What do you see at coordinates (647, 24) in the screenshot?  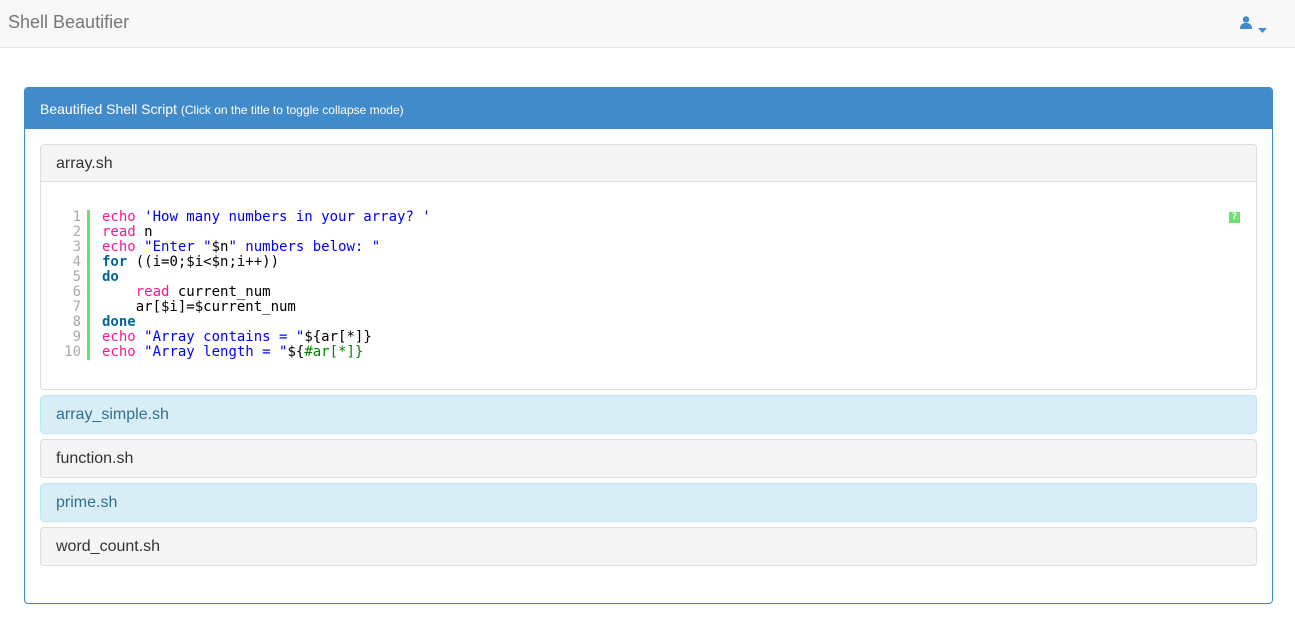 I see `navbar: Shell Beautifier` at bounding box center [647, 24].